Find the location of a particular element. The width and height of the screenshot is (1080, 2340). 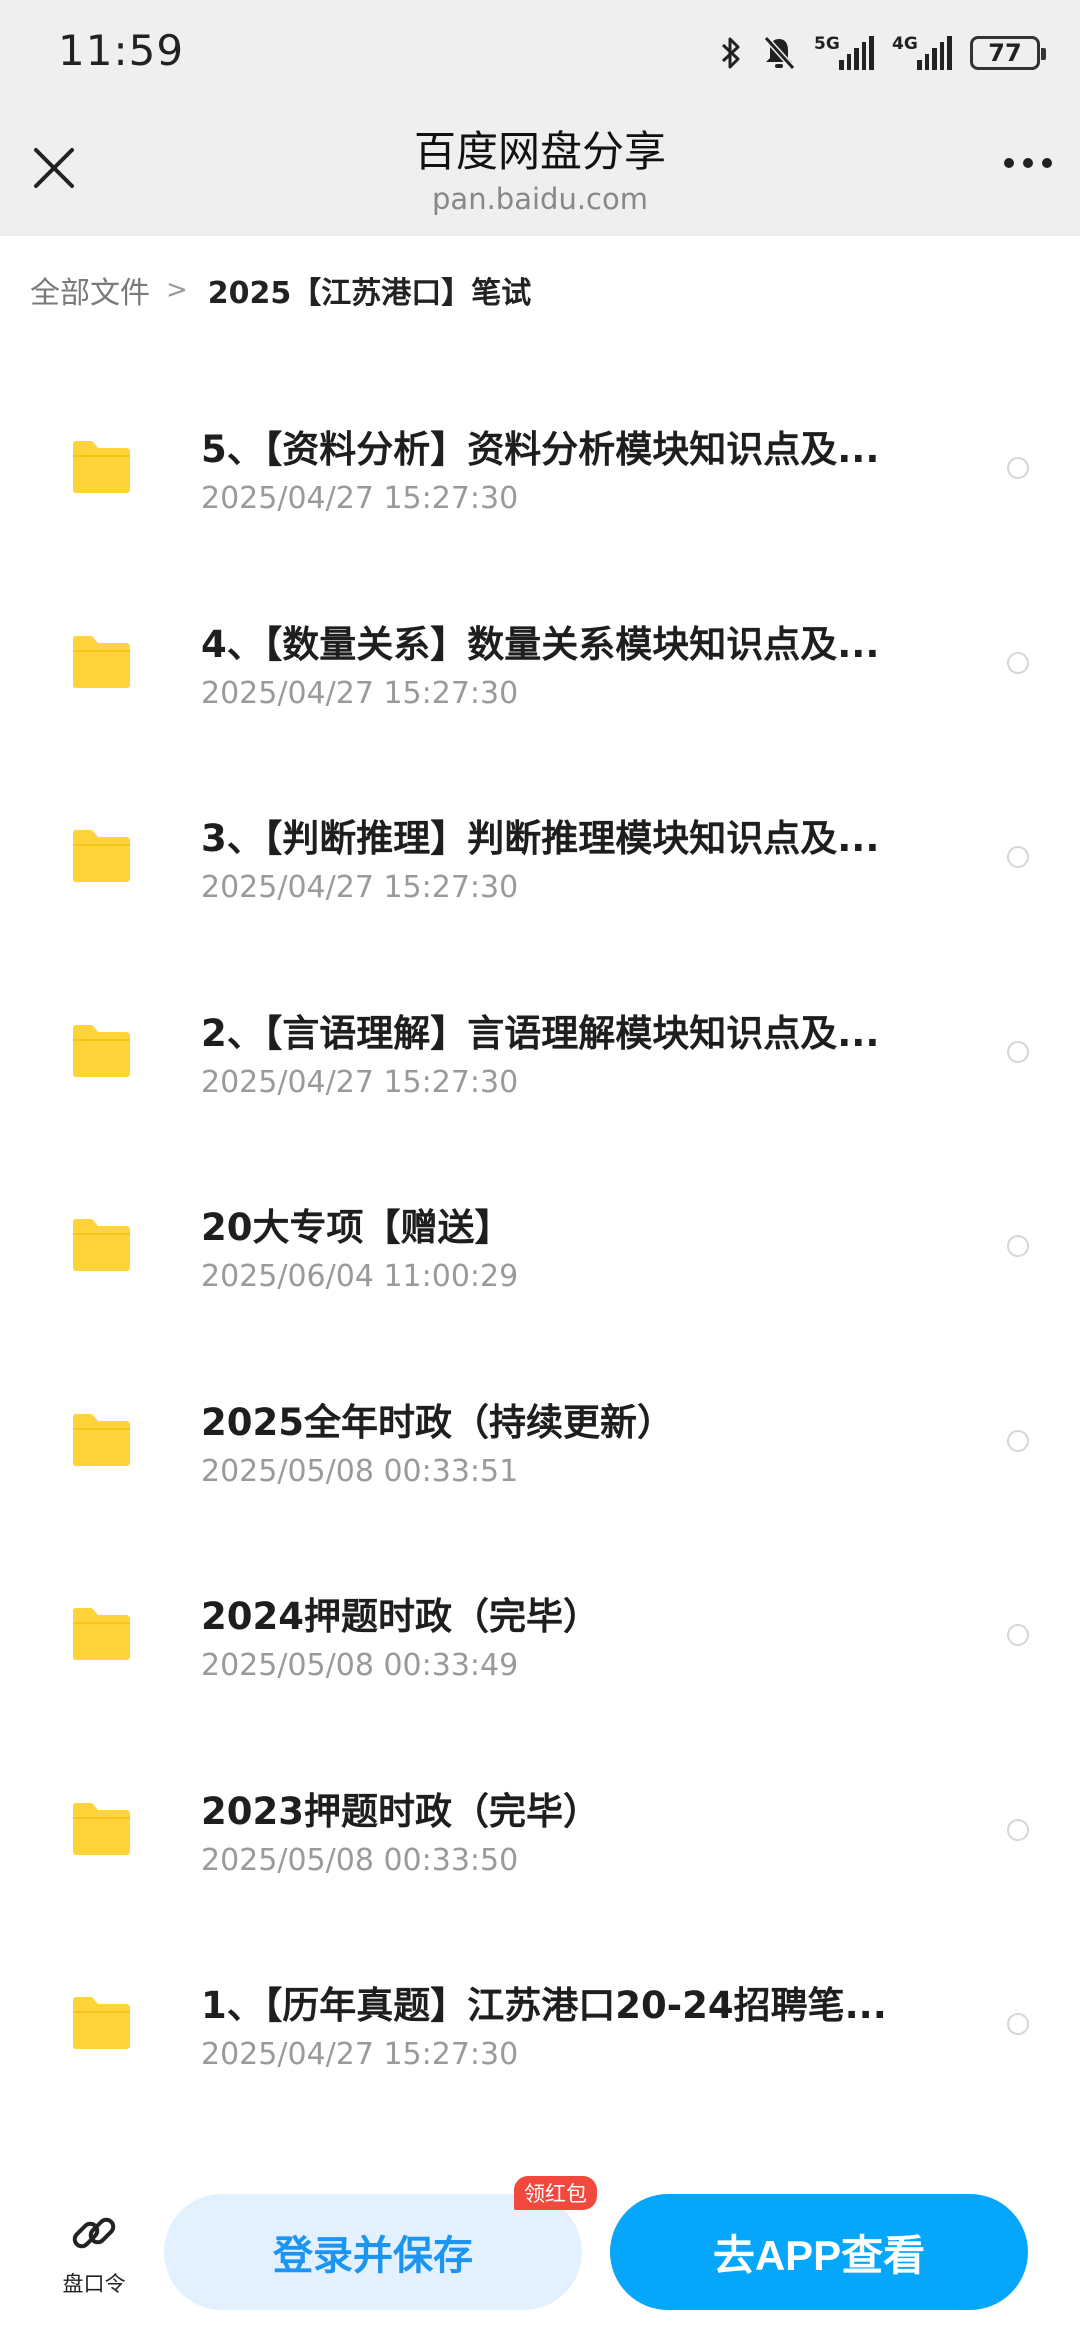

file-row: 20大专项【赠送】 2025/06/04 11:00:29 is located at coordinates (540, 1250).